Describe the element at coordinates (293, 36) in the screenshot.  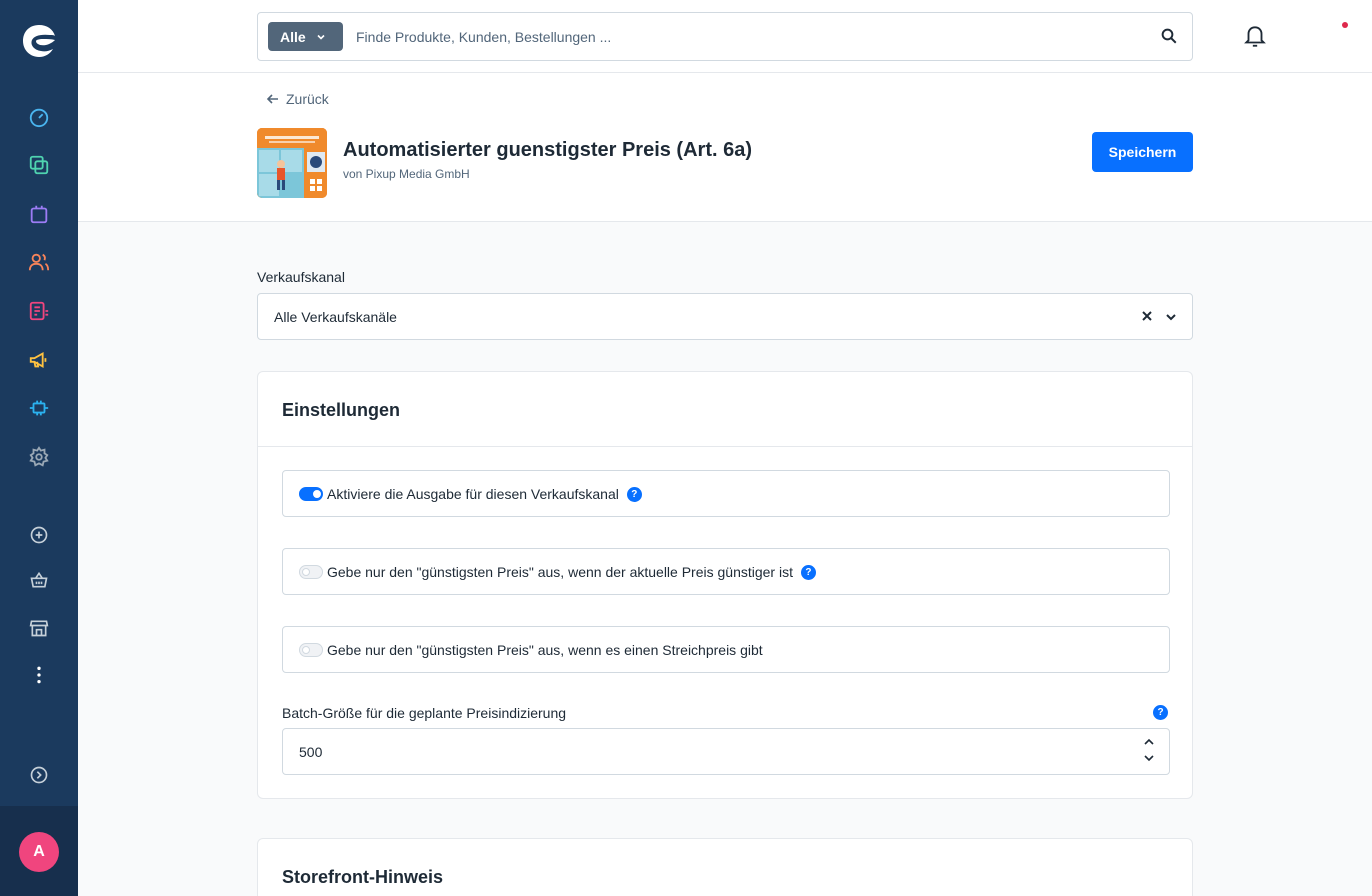
I see `search-type-label: Alle` at that location.